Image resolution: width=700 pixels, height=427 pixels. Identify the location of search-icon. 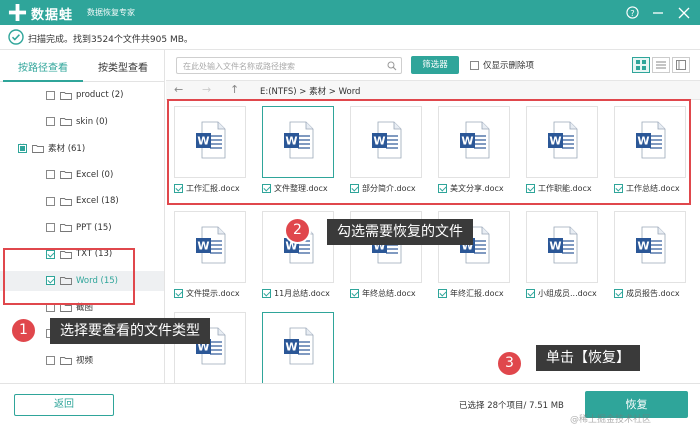
(392, 66).